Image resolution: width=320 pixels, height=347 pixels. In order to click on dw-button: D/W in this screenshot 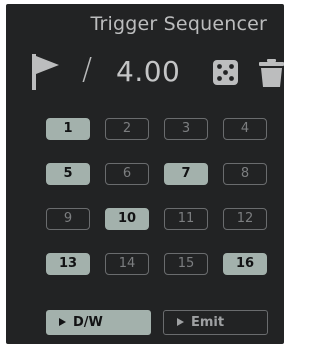, I will do `click(98, 322)`.